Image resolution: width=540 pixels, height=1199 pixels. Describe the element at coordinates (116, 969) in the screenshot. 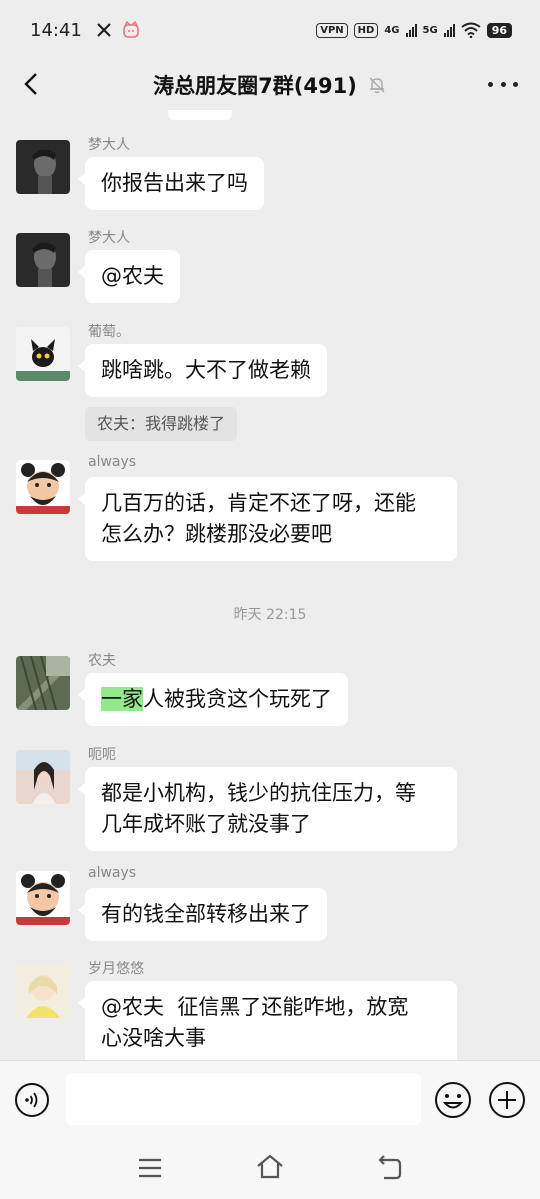

I see `sender-name: 岁月悠悠` at that location.